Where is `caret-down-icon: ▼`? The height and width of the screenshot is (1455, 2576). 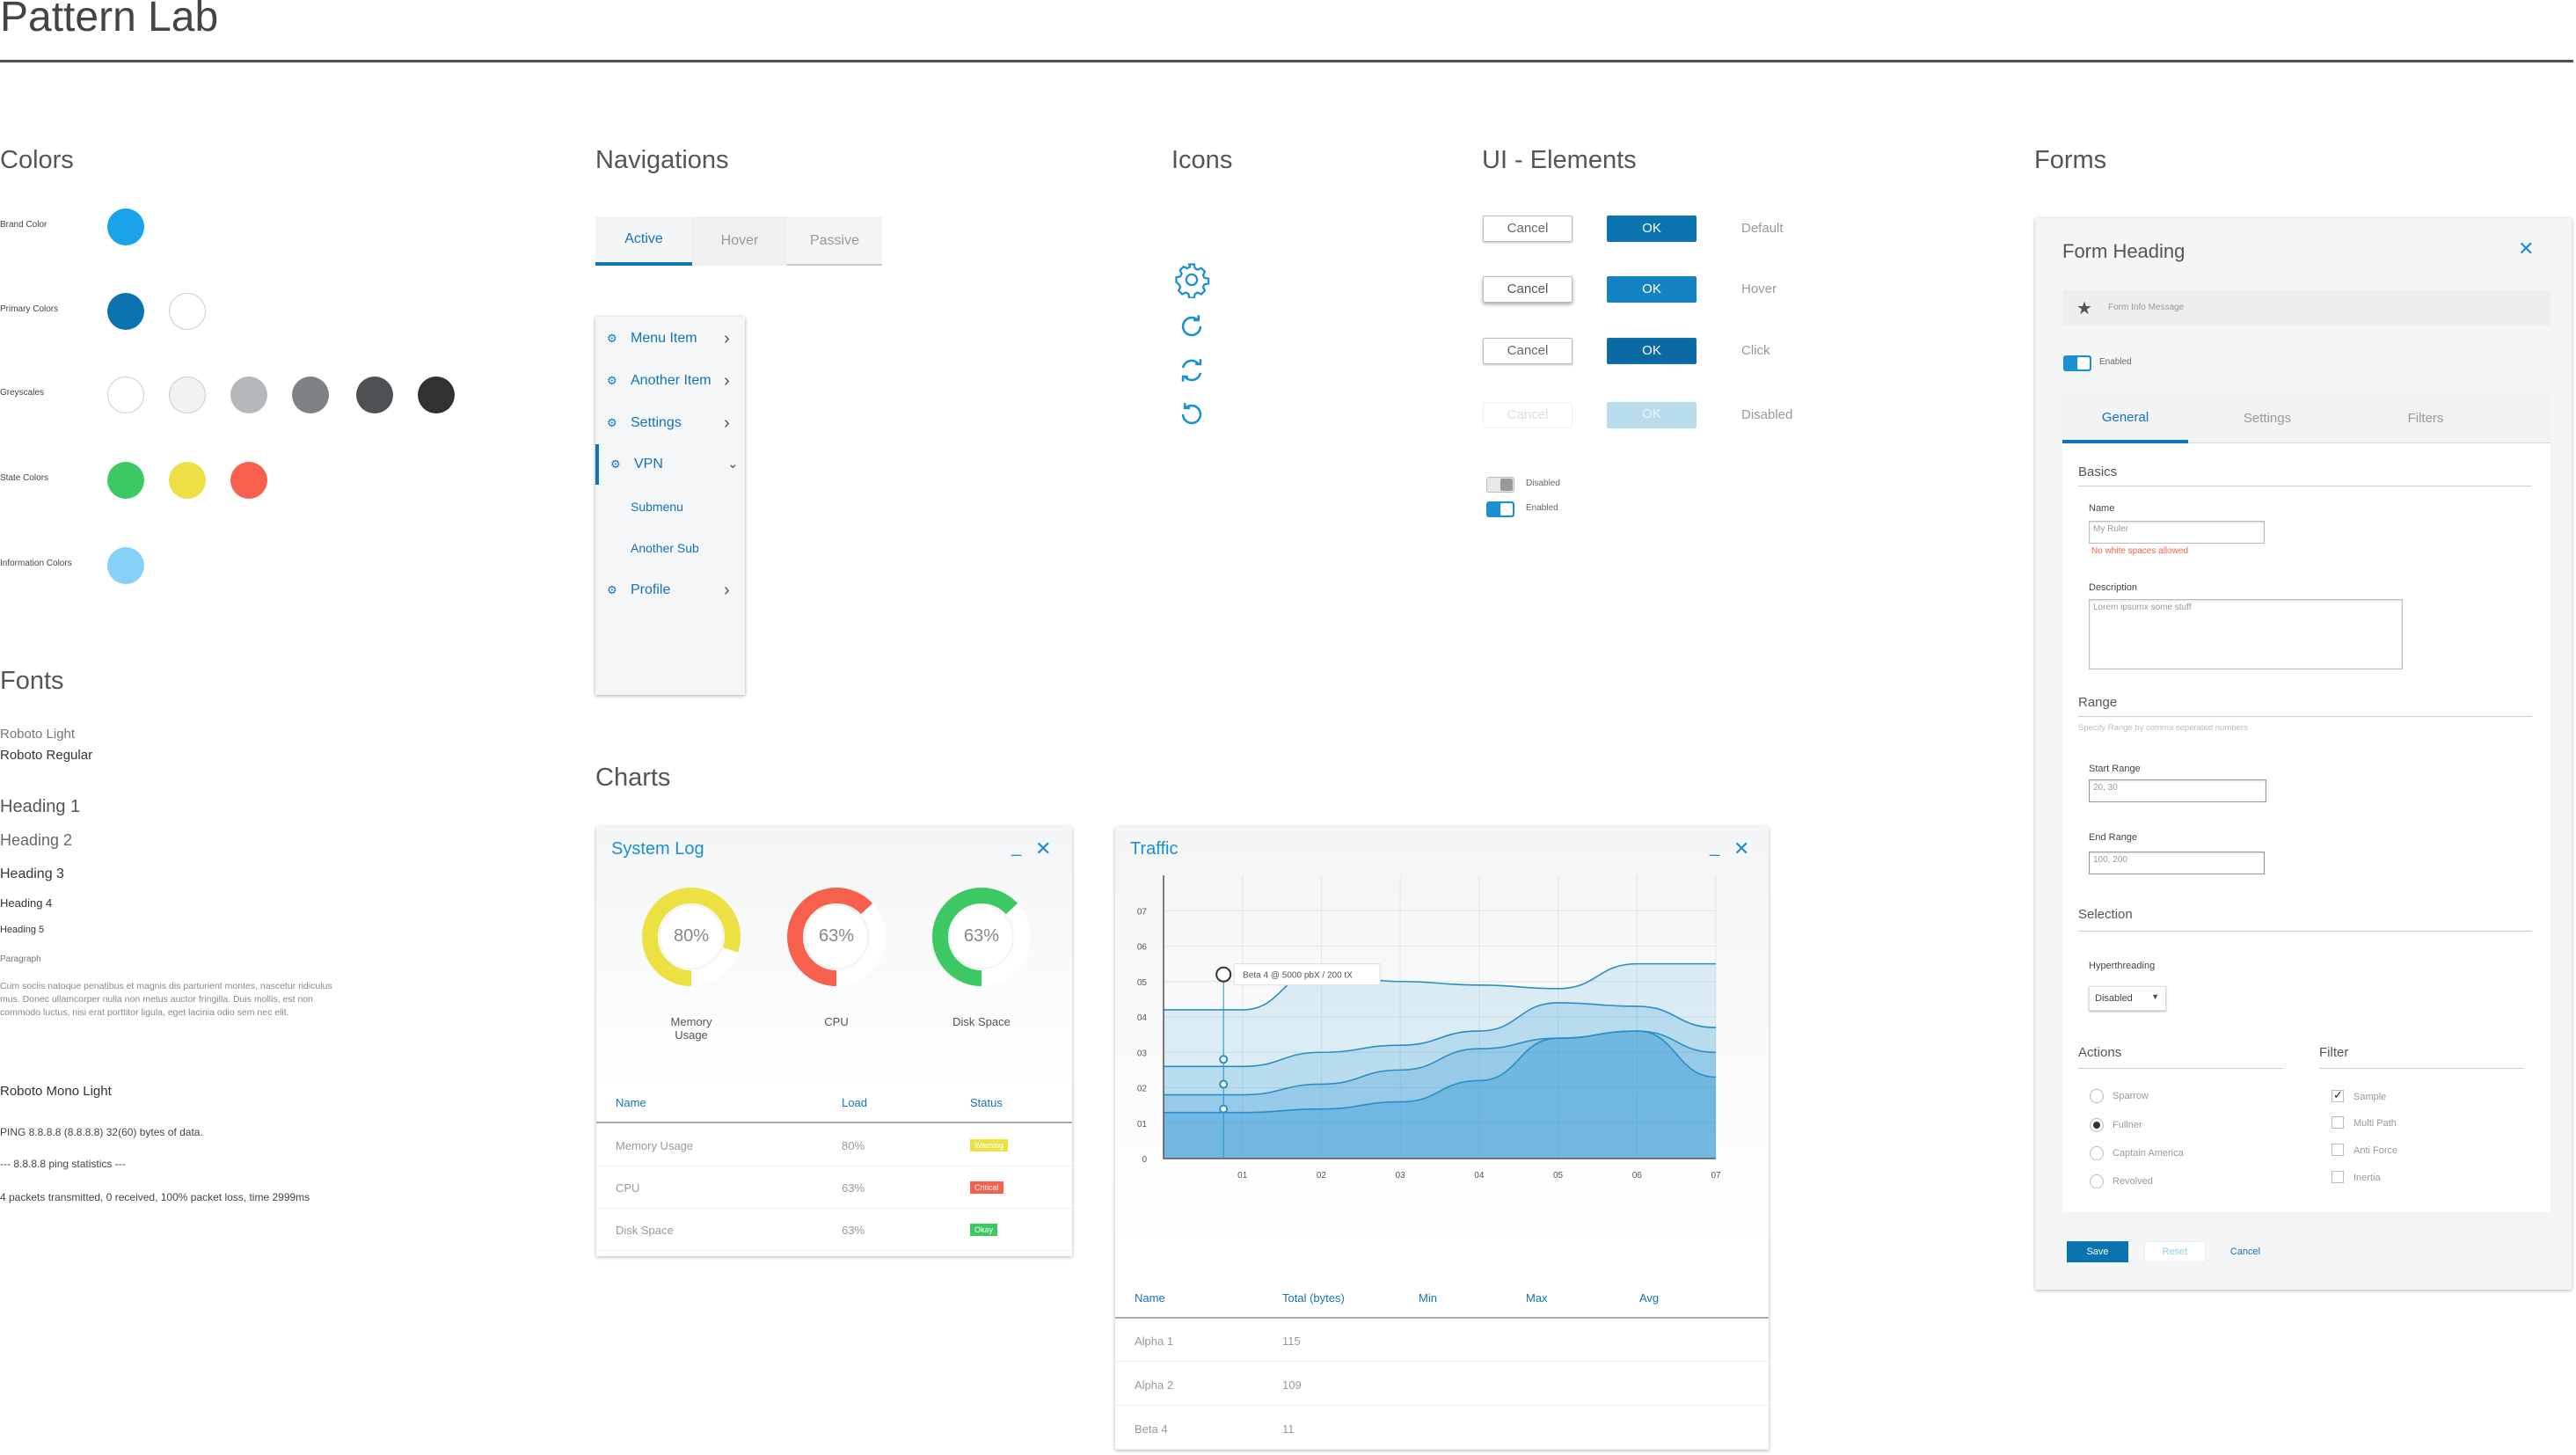 caret-down-icon: ▼ is located at coordinates (2155, 996).